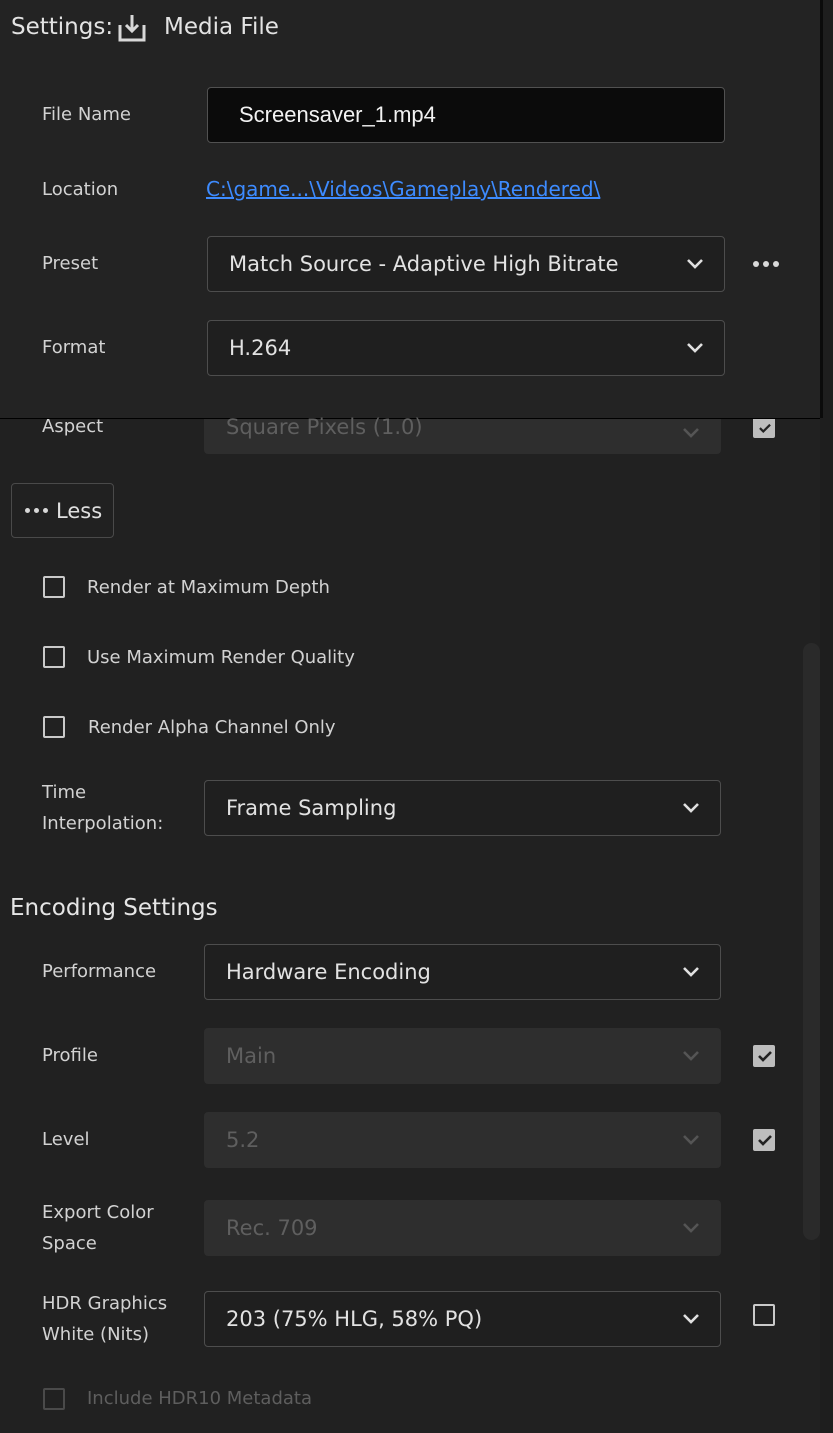 Image resolution: width=833 pixels, height=1433 pixels. I want to click on export-color-space-label-line2: Space, so click(69, 1243).